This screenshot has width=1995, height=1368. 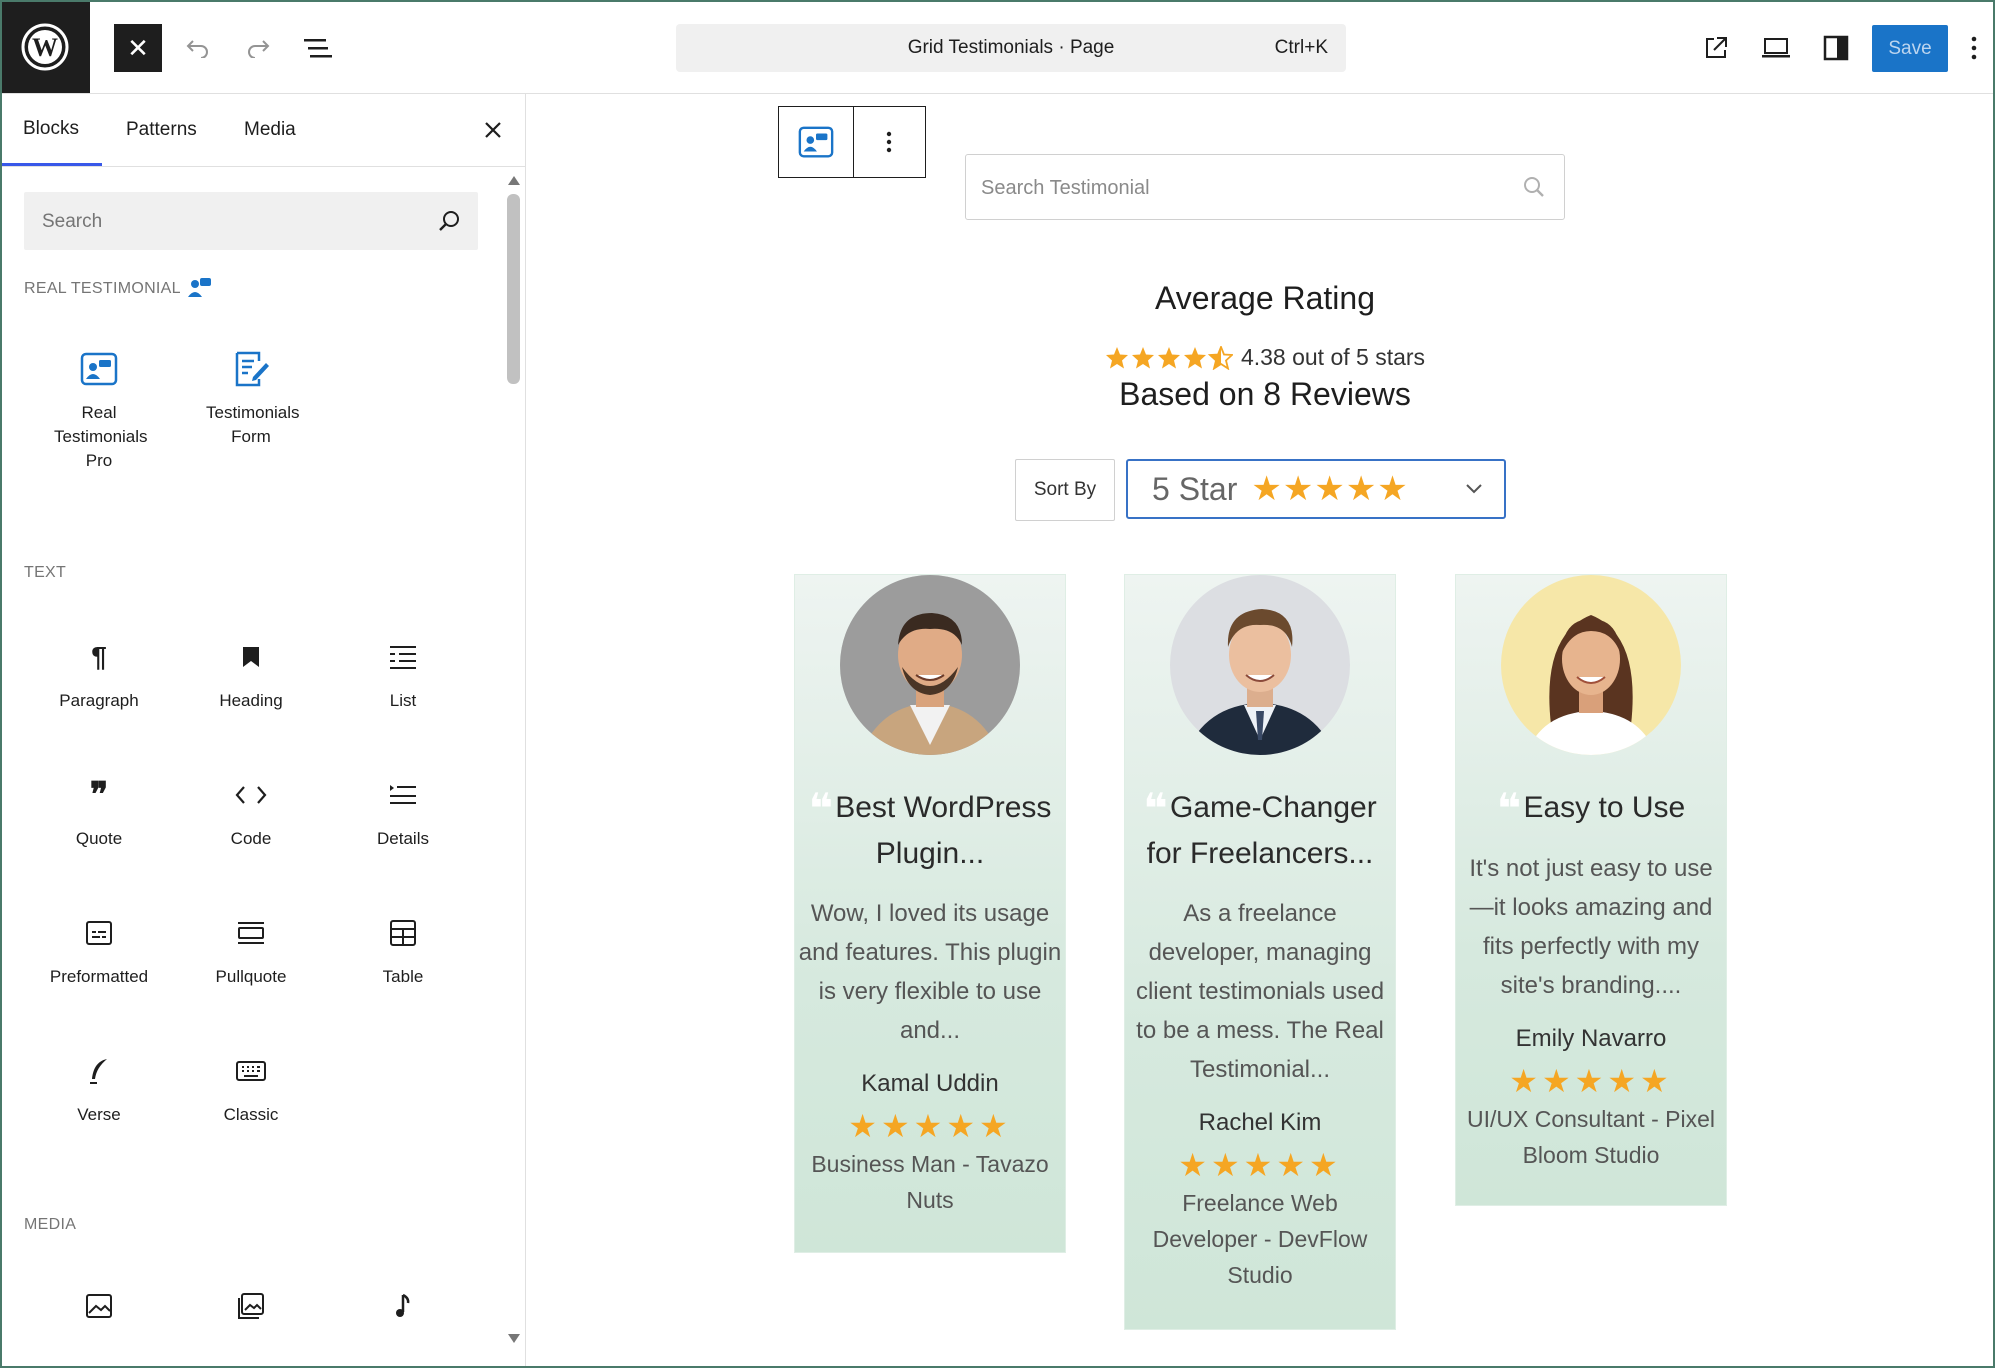 I want to click on block-item-testimonials-form: Testimonials Form, so click(x=251, y=399).